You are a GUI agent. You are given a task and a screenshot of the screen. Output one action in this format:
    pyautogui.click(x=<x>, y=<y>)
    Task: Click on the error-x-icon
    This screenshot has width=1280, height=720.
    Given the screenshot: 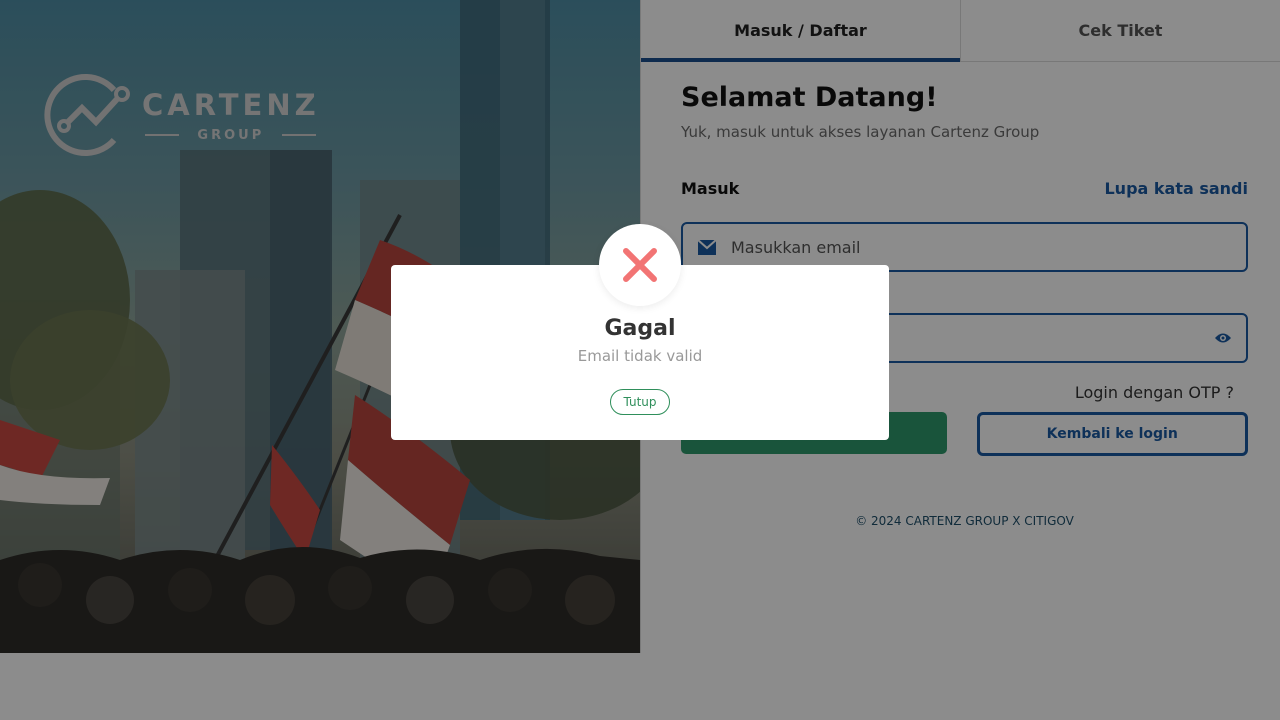 What is the action you would take?
    pyautogui.click(x=640, y=265)
    